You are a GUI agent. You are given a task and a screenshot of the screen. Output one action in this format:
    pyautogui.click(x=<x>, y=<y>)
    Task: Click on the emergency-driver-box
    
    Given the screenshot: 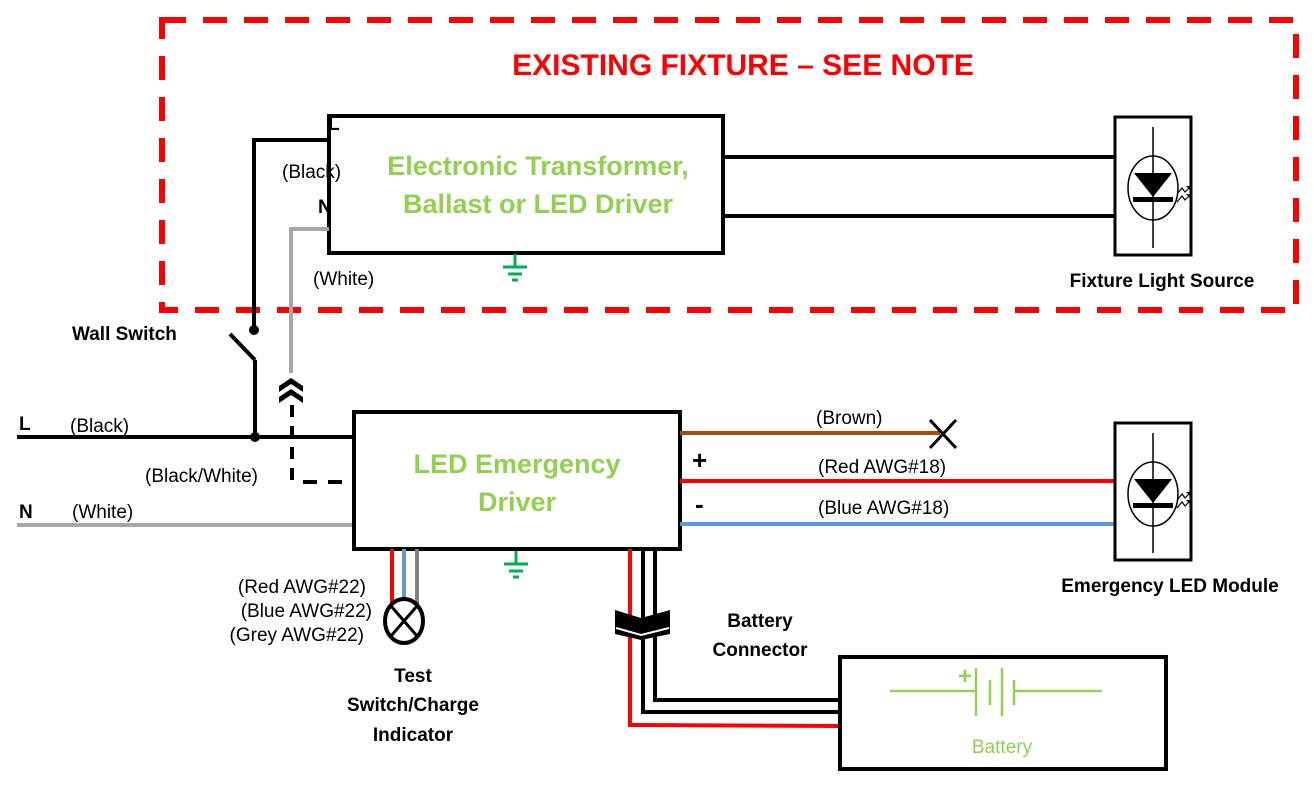 What is the action you would take?
    pyautogui.click(x=517, y=480)
    